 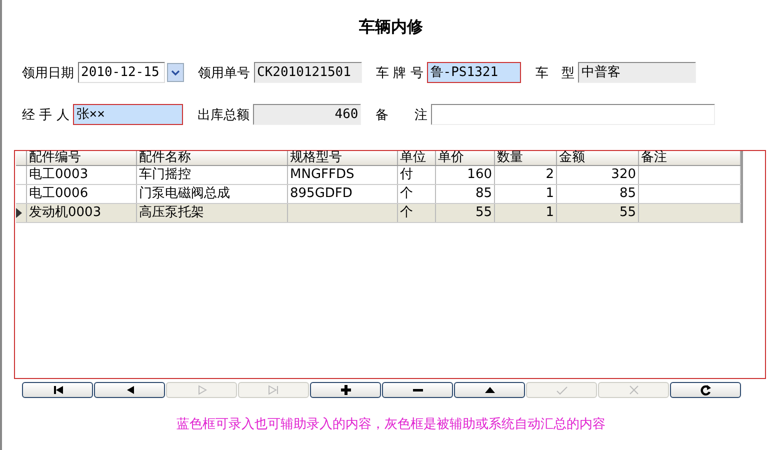 I want to click on table-cell: 付, so click(x=417, y=175).